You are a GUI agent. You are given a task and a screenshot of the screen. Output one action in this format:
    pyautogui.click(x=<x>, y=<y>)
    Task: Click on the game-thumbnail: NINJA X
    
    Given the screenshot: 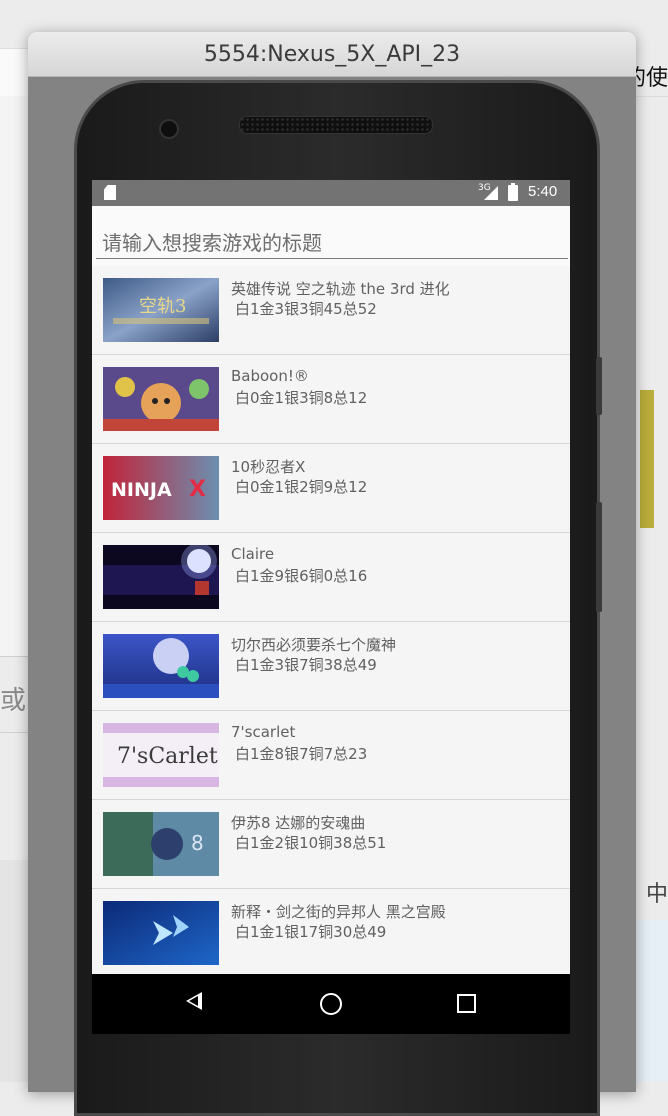 What is the action you would take?
    pyautogui.click(x=161, y=488)
    